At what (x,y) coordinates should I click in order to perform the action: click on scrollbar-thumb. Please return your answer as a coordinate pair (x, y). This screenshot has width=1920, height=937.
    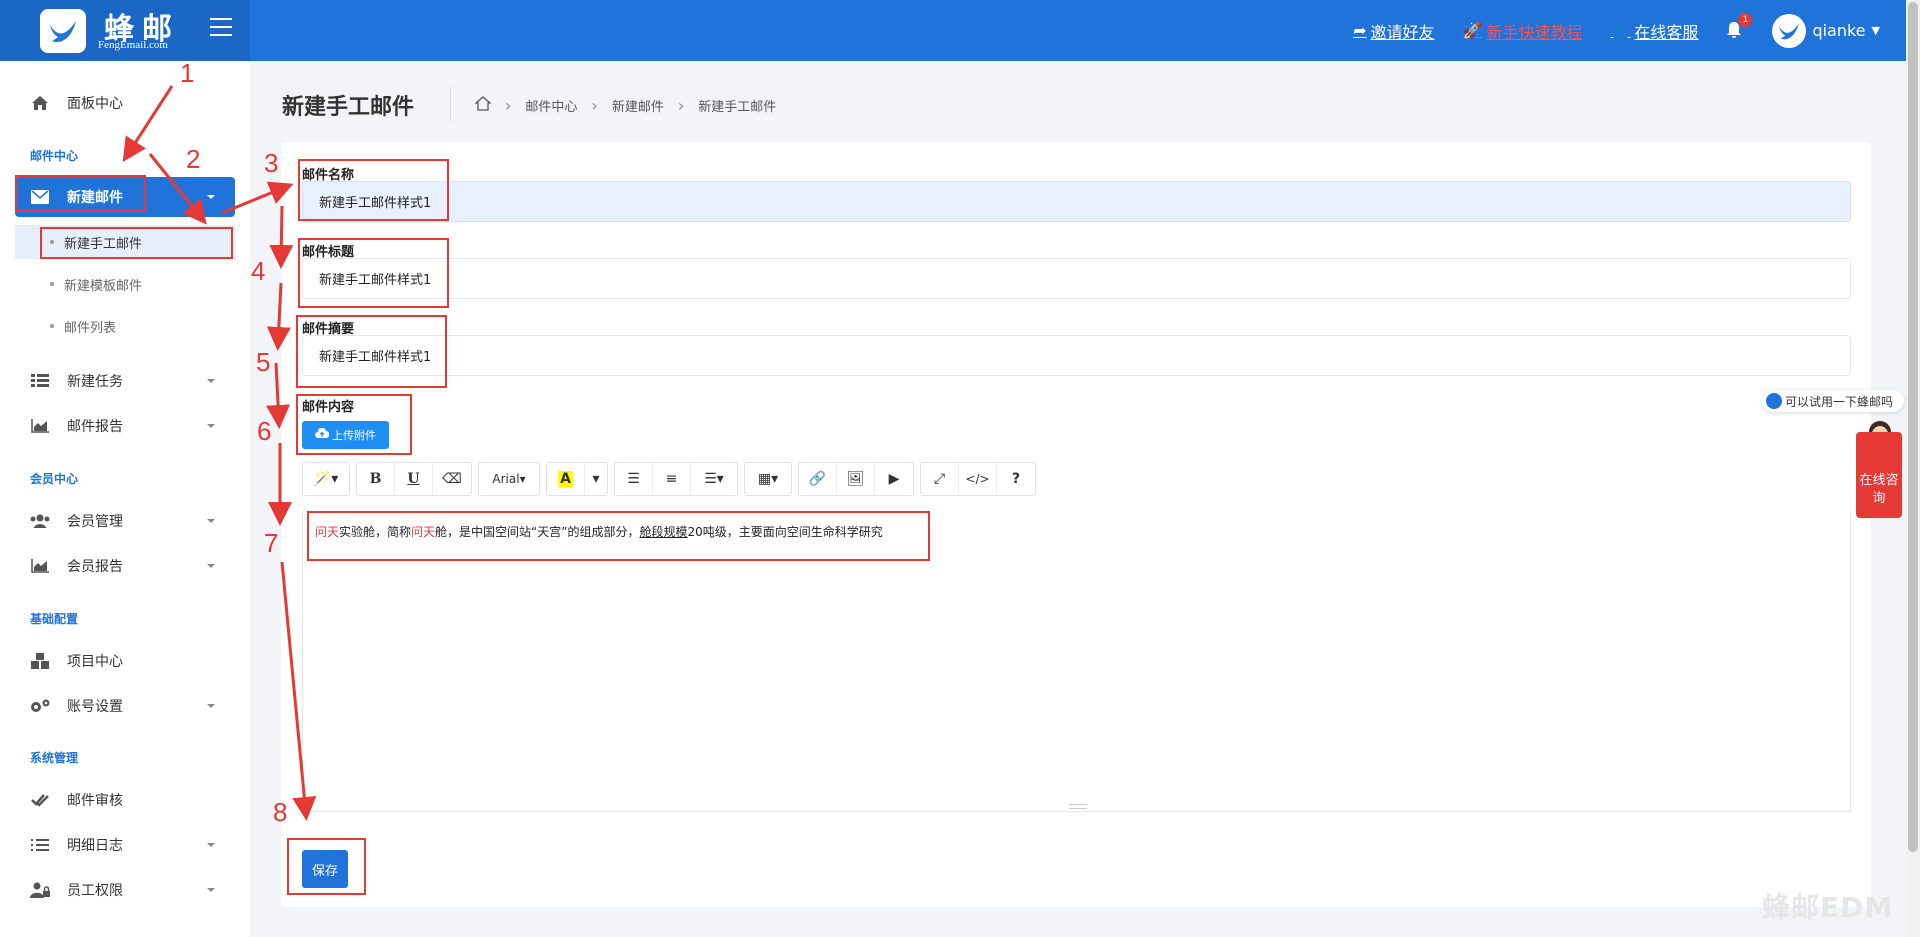
    Looking at the image, I should click on (1913, 427).